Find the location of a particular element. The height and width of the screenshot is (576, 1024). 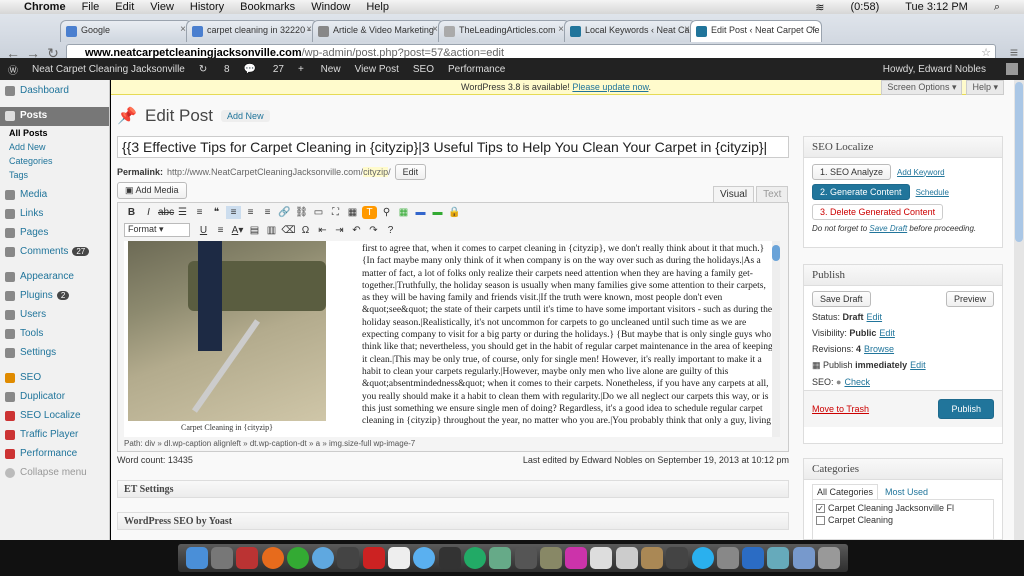

settings-app-icon is located at coordinates (727, 558).